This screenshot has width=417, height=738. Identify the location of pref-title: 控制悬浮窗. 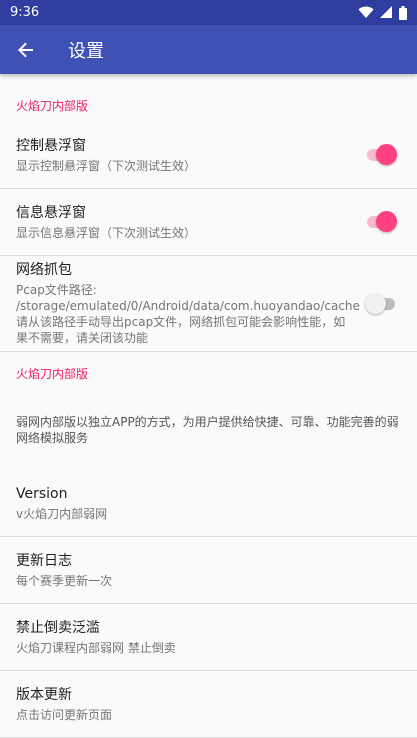
(51, 145).